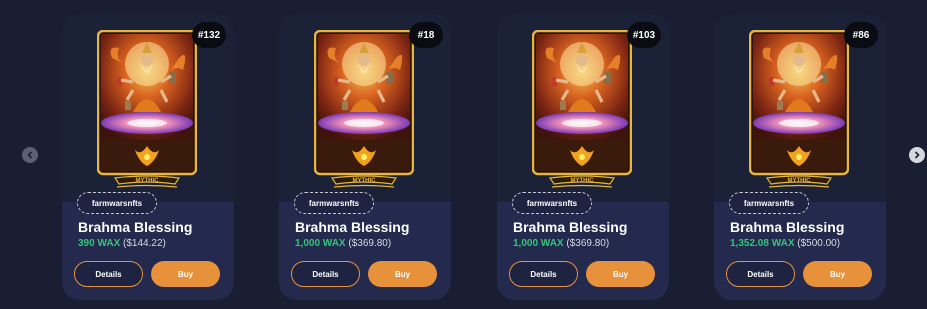 The height and width of the screenshot is (309, 927). What do you see at coordinates (122, 243) in the screenshot?
I see `price: 390 WAX ($144.22)` at bounding box center [122, 243].